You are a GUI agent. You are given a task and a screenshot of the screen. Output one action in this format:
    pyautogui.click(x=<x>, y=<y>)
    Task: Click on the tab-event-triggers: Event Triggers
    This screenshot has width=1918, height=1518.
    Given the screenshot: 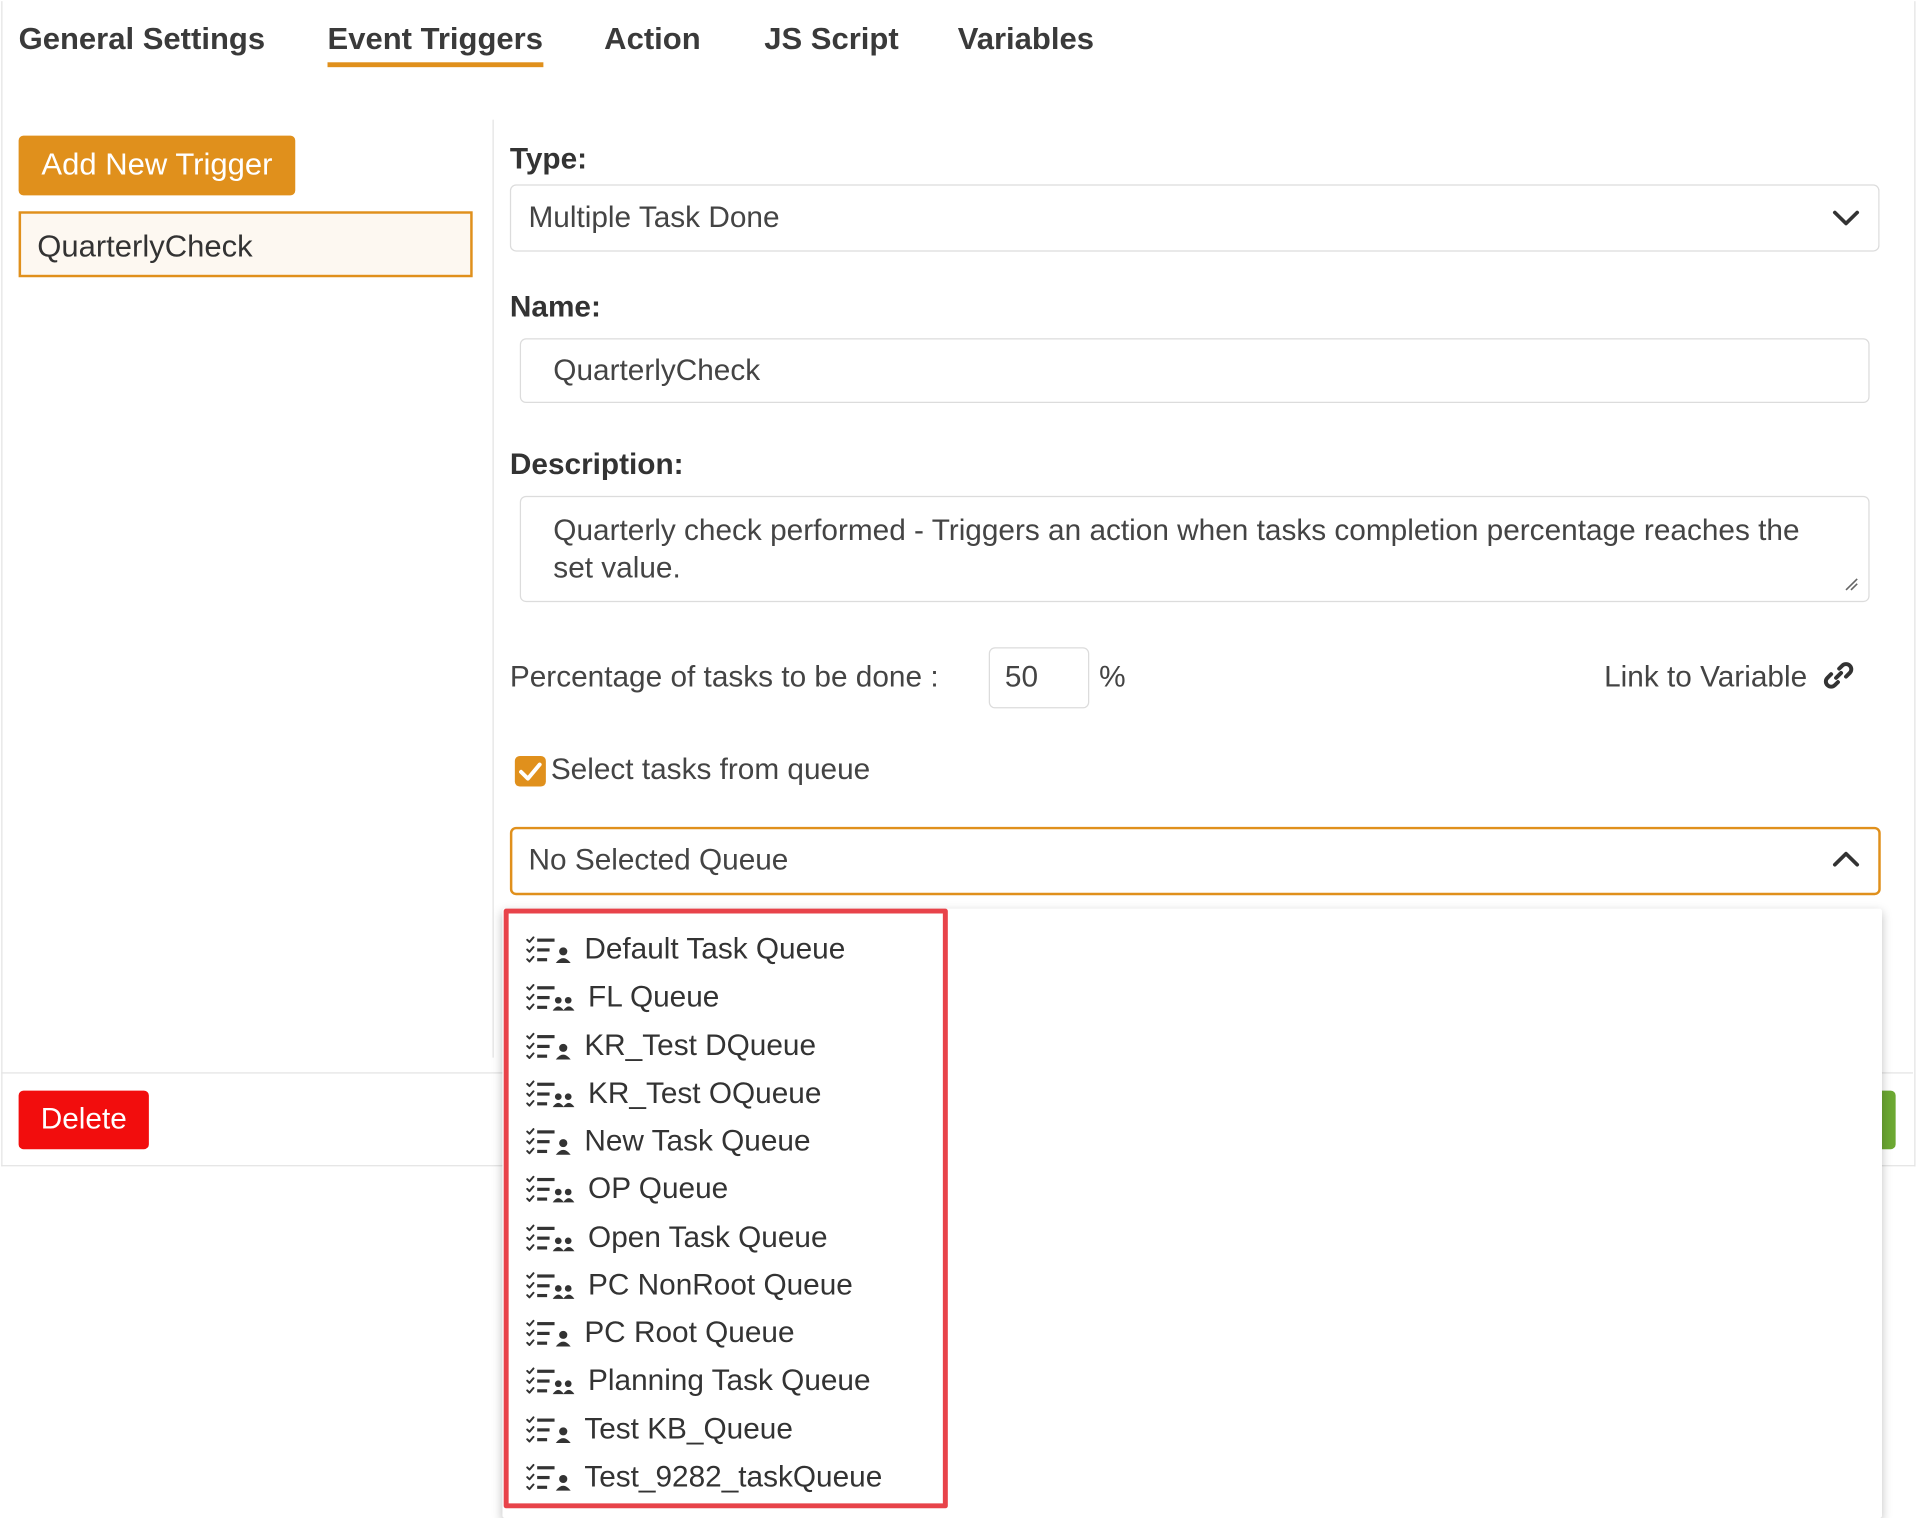 What is the action you would take?
    pyautogui.click(x=435, y=45)
    